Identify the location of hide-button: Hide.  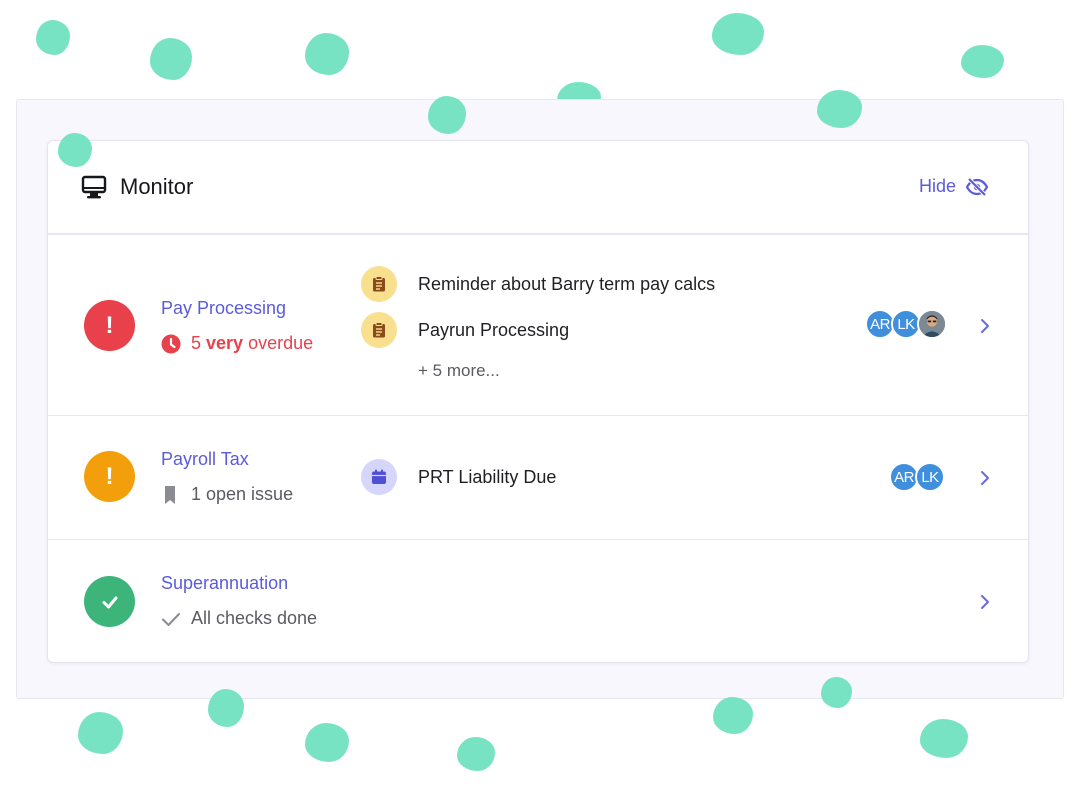
(953, 186).